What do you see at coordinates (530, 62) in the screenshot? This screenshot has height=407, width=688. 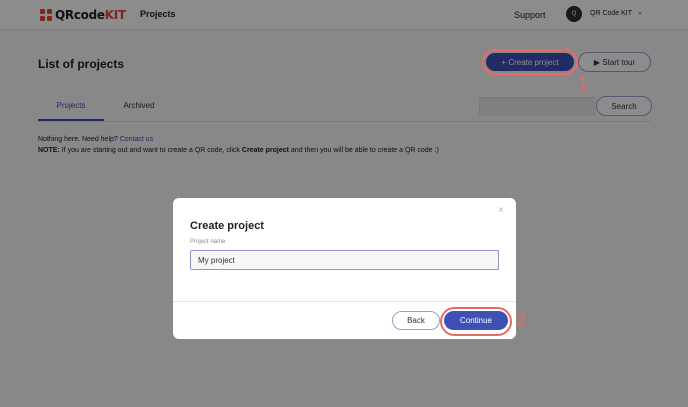 I see `highlight-ring-create` at bounding box center [530, 62].